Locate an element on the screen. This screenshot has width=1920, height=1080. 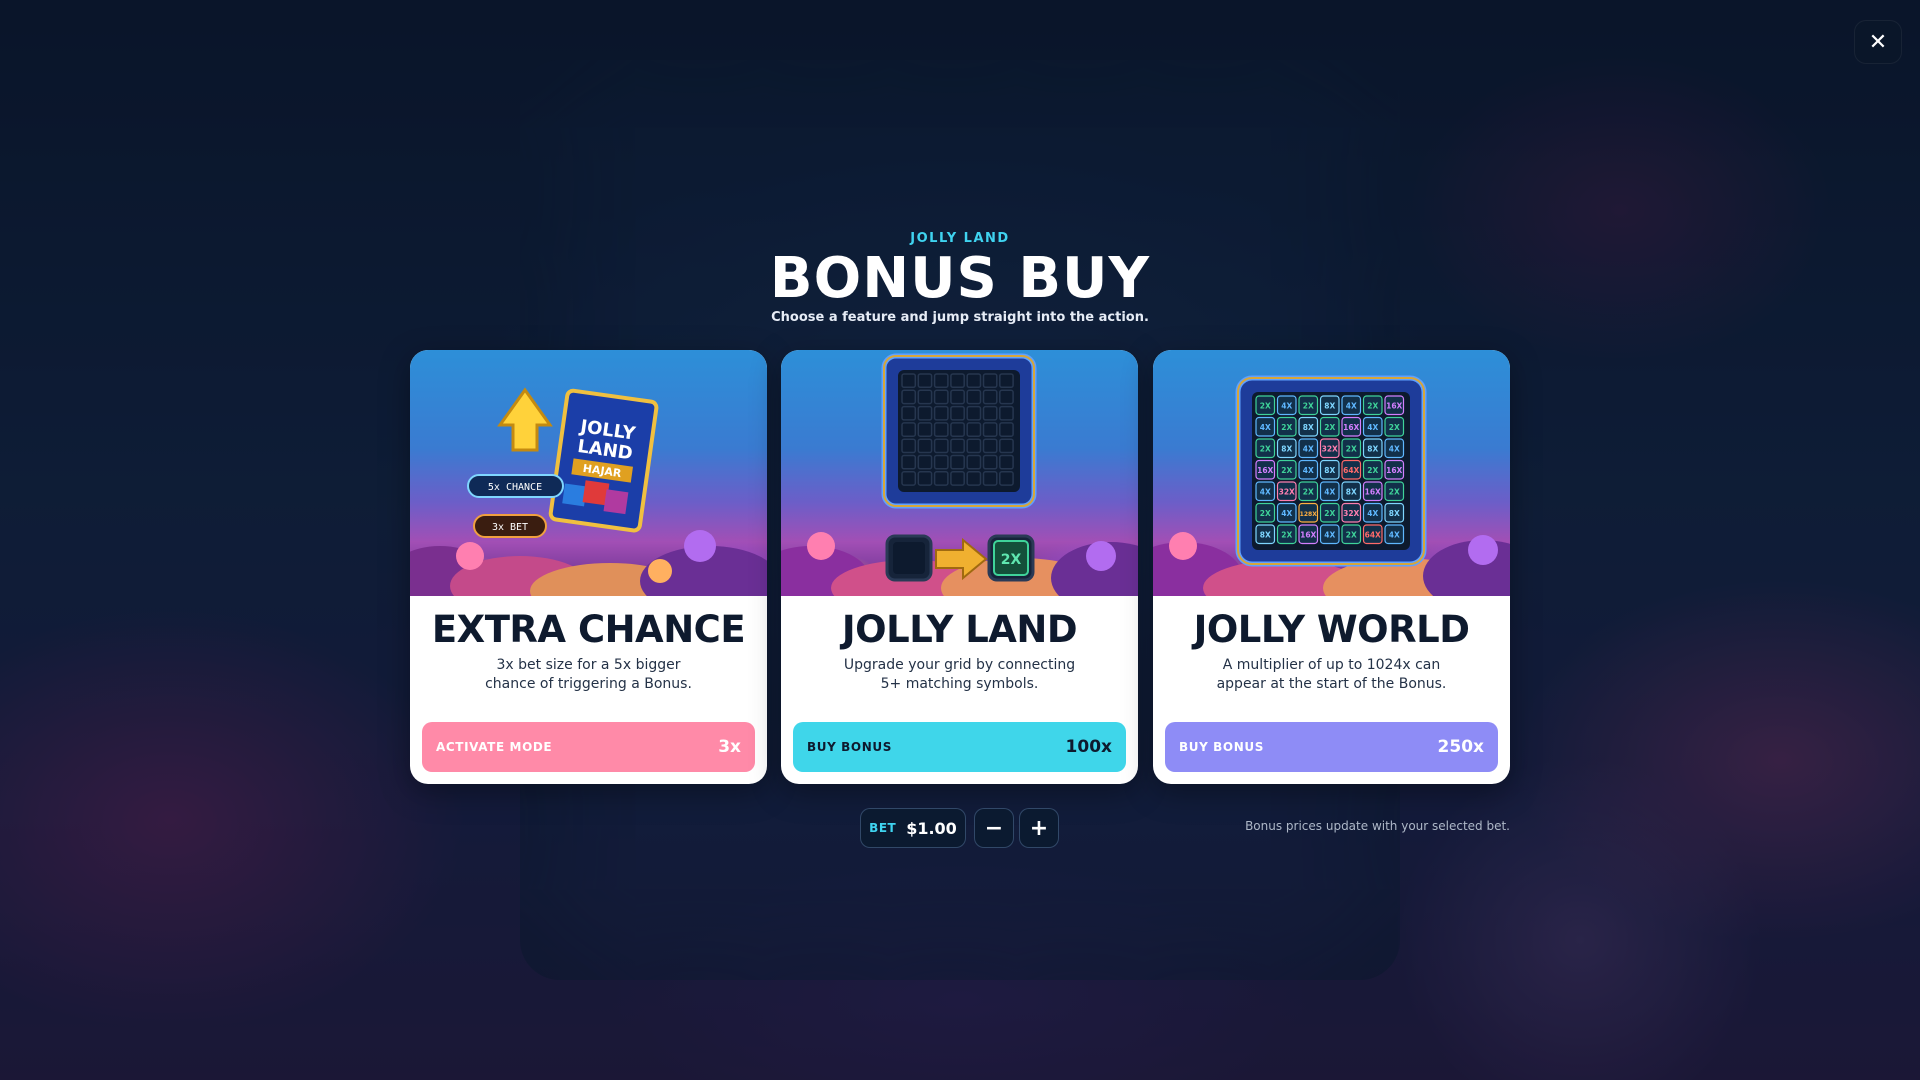
minus-icon: − is located at coordinates (994, 828).